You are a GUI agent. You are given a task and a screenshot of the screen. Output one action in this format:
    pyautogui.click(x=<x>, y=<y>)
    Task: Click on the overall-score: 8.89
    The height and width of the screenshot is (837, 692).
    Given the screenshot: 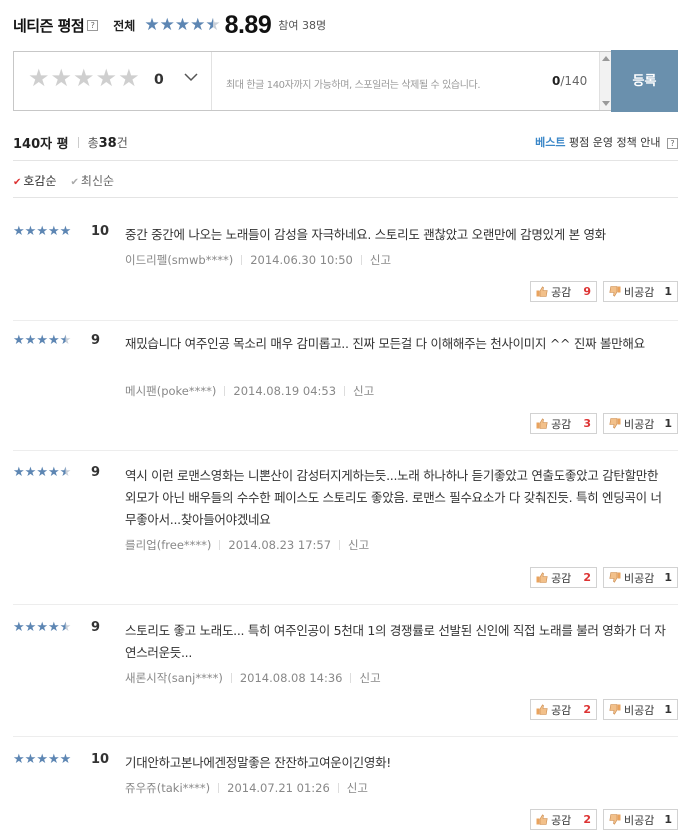 What is the action you would take?
    pyautogui.click(x=248, y=24)
    